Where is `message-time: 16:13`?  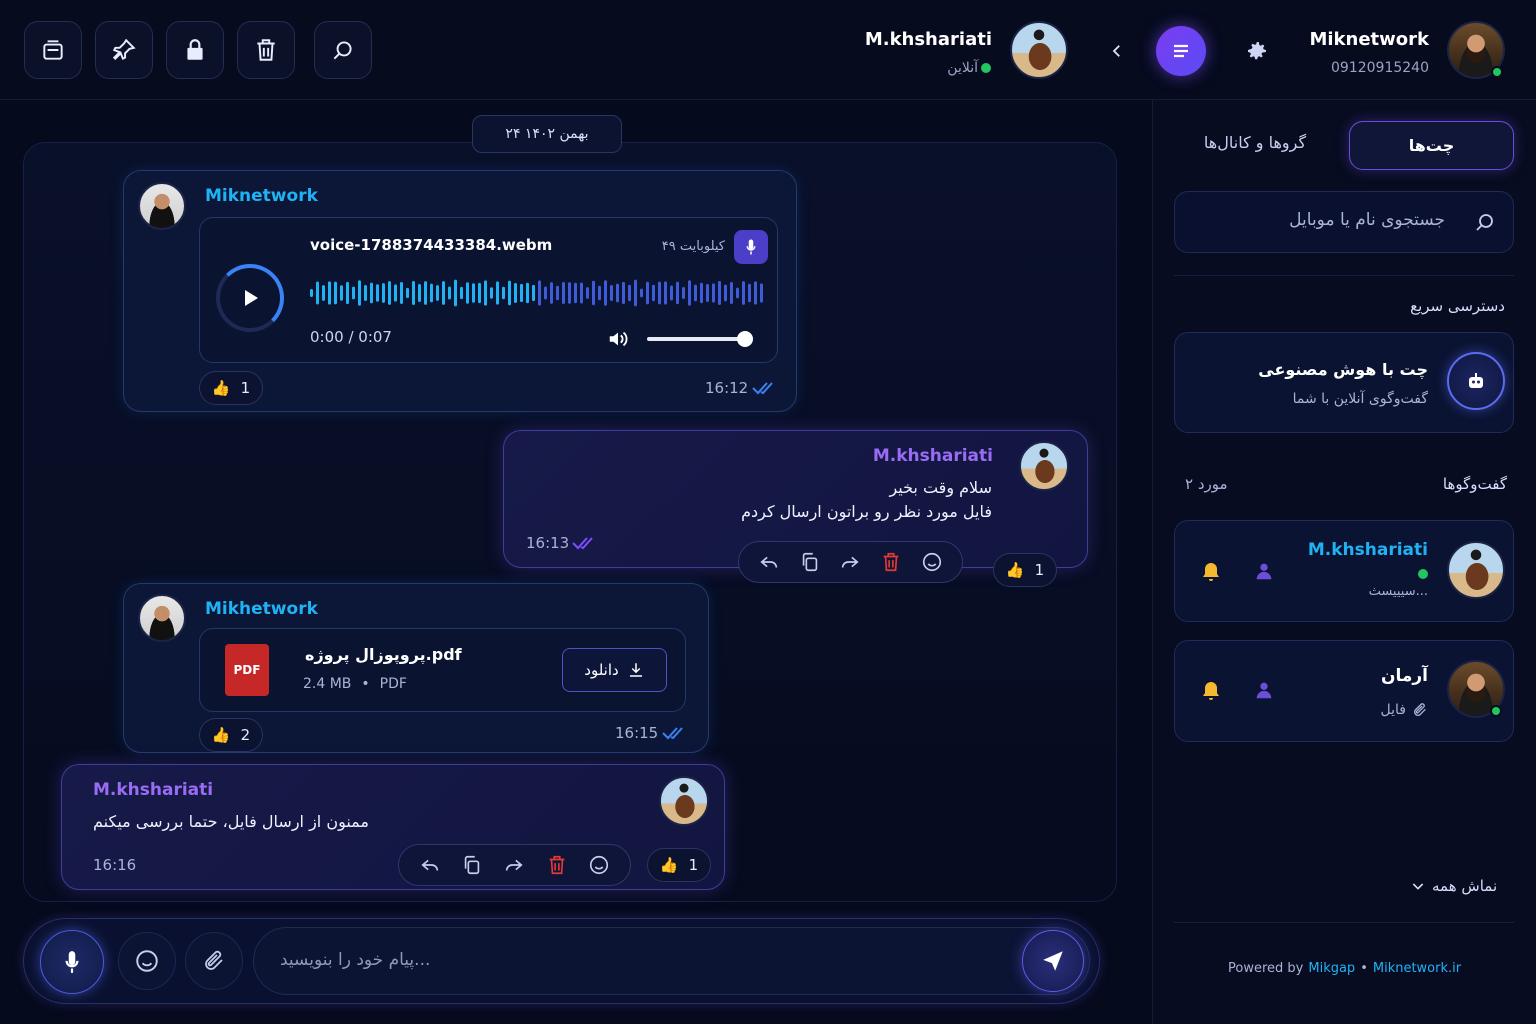 message-time: 16:13 is located at coordinates (548, 543).